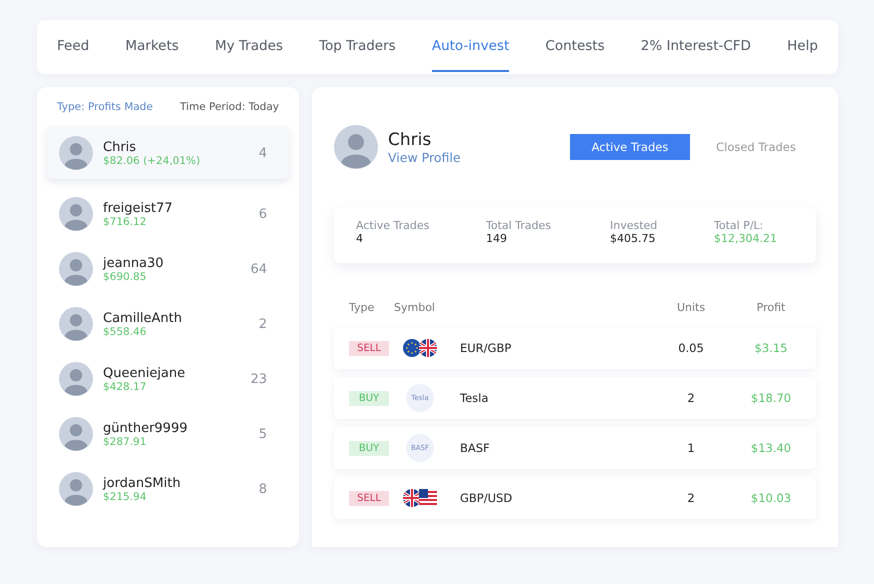 The width and height of the screenshot is (874, 584). I want to click on trader-name: CamilleAnth, so click(143, 318).